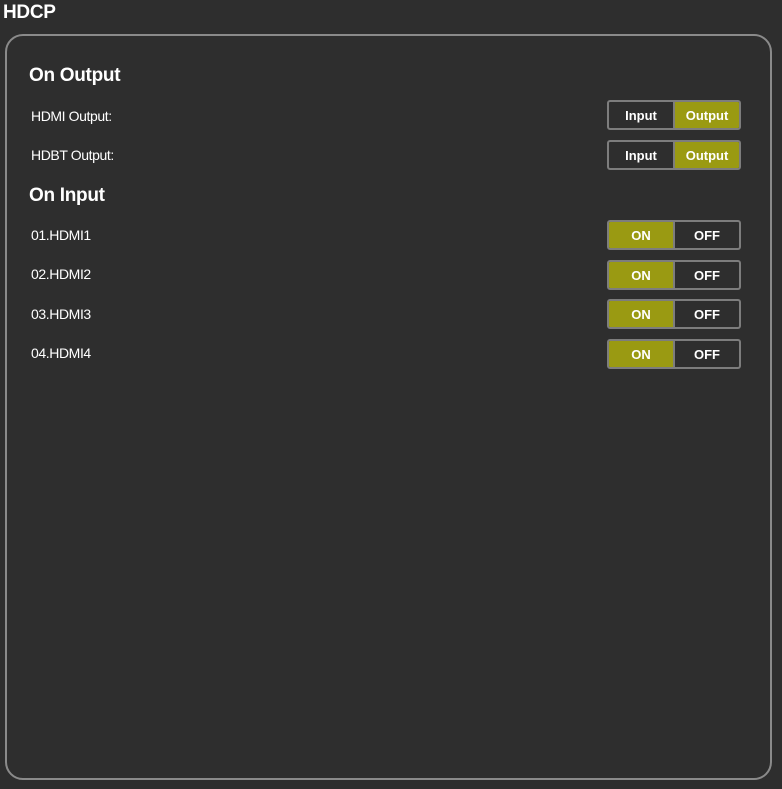 The width and height of the screenshot is (782, 789). I want to click on hdbt-output-output-option: Output, so click(707, 155).